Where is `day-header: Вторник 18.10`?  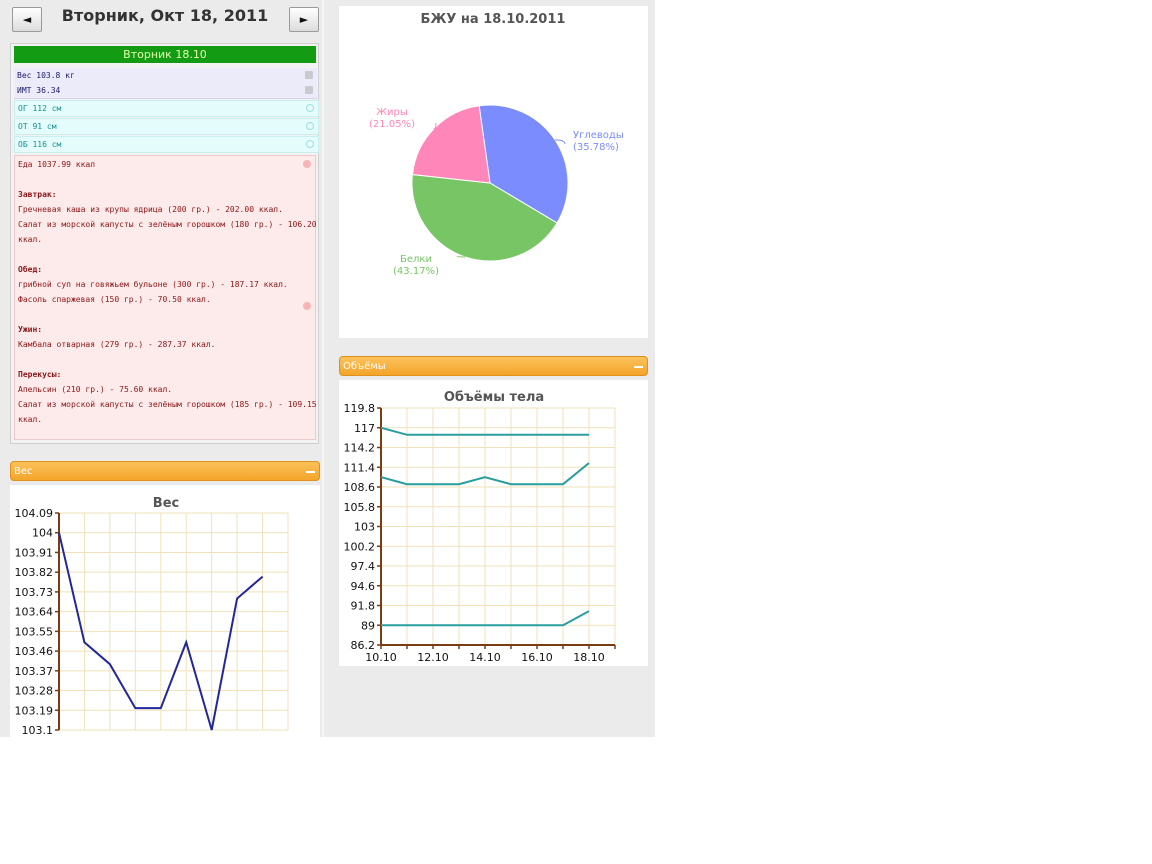 day-header: Вторник 18.10 is located at coordinates (165, 54).